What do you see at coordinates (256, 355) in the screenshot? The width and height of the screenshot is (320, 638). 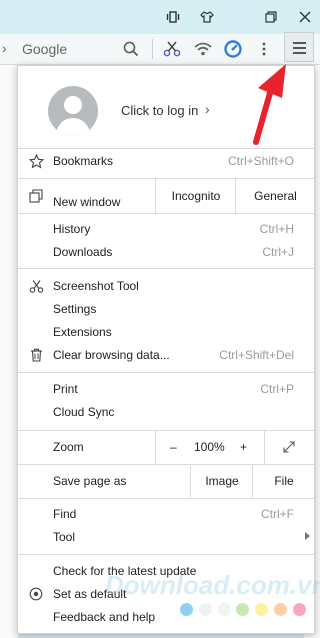 I see `clear-browsing-data-shortcut: Ctrl+Shift+Del` at bounding box center [256, 355].